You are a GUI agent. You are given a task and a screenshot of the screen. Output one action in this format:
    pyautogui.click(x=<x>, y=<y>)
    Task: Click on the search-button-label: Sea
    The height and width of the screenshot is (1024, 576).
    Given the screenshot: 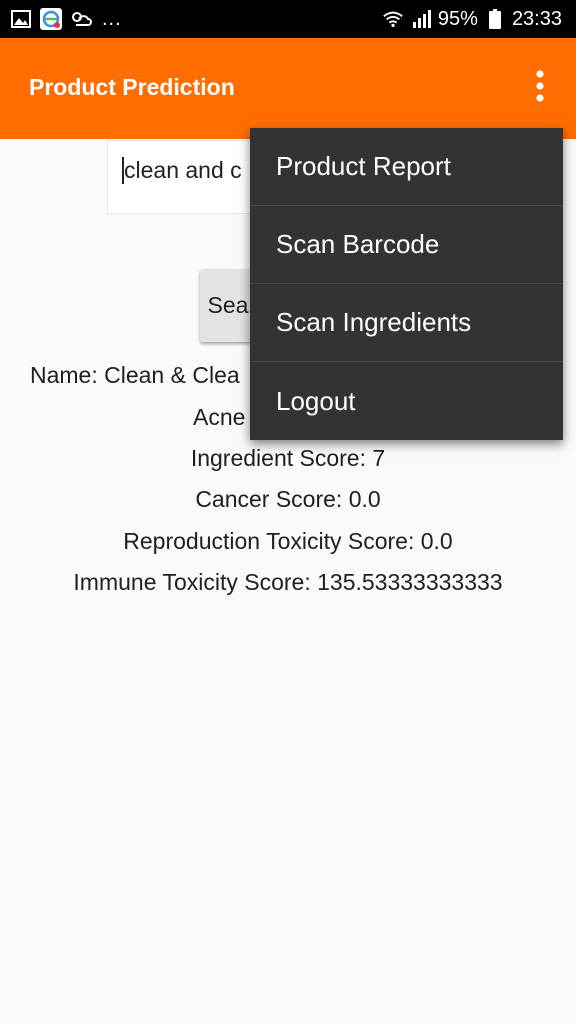 What is the action you would take?
    pyautogui.click(x=228, y=305)
    